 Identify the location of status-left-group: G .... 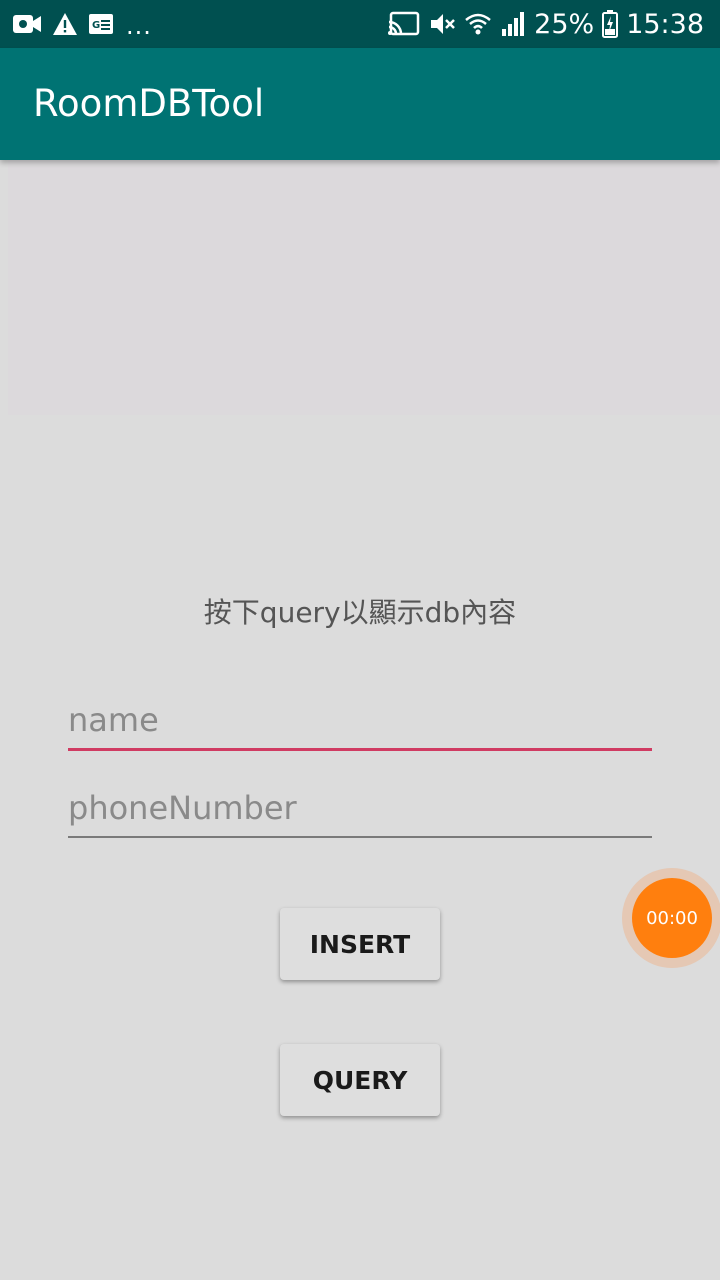
(82, 24).